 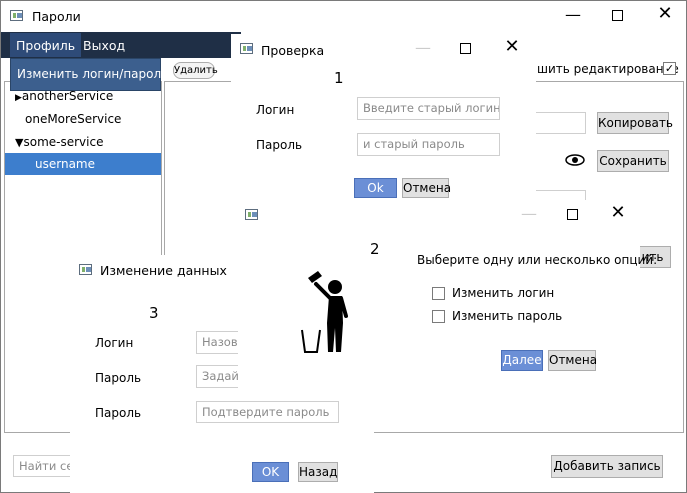 I want to click on menu-bar: Профиль Выход, so click(x=121, y=45).